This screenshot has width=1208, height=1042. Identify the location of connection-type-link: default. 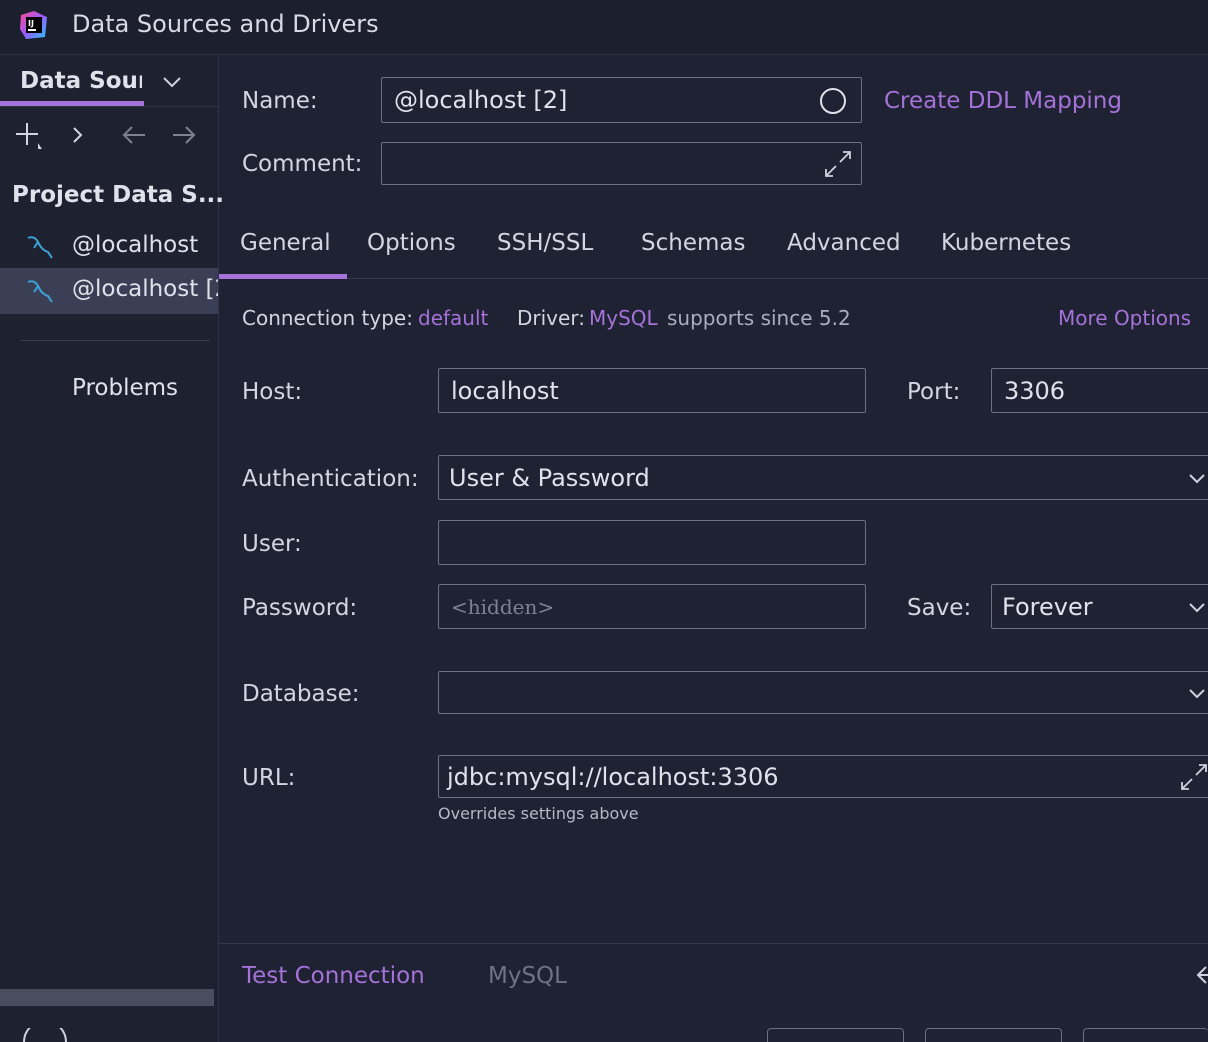
(453, 318).